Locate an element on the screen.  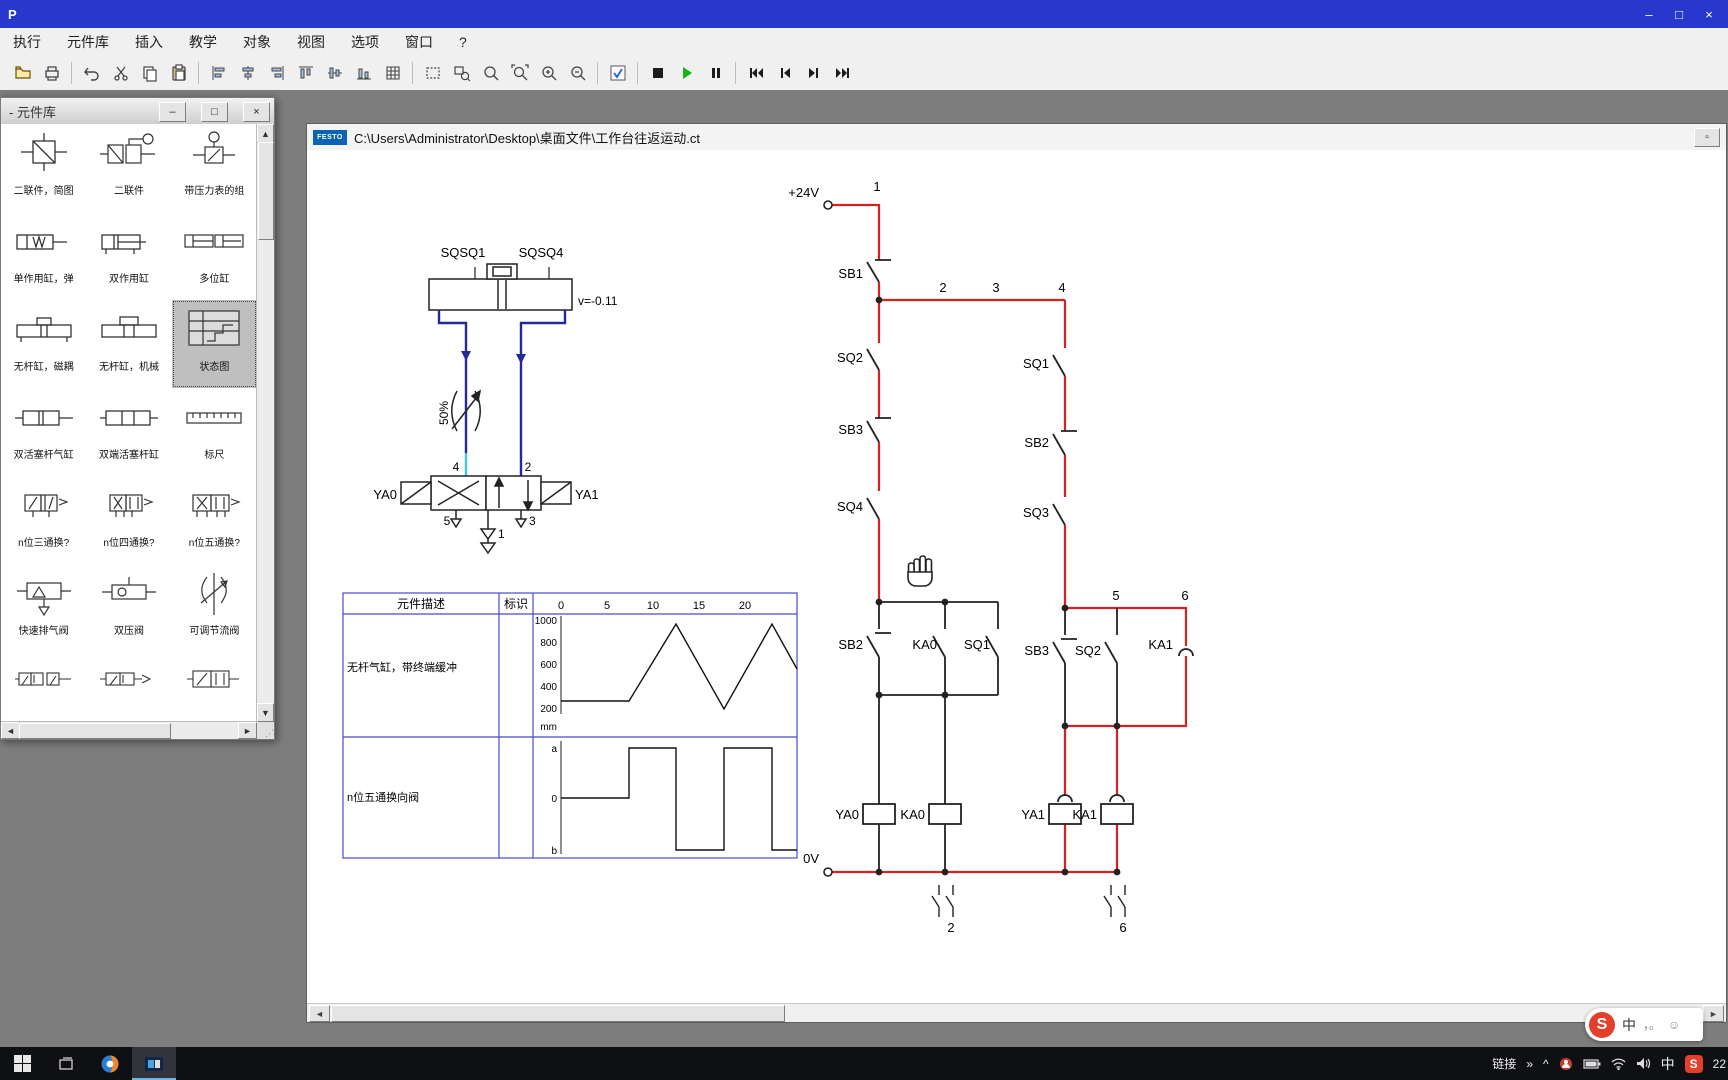
doc-scroll-left-arrow: ◄ is located at coordinates (319, 1013).